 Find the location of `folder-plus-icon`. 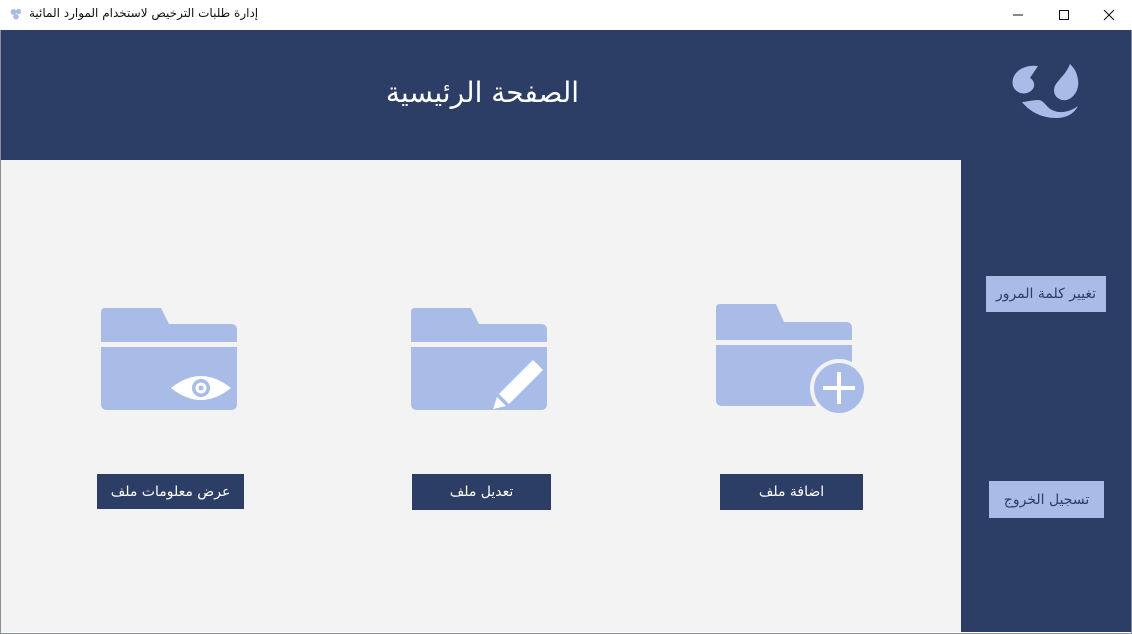

folder-plus-icon is located at coordinates (792, 360).